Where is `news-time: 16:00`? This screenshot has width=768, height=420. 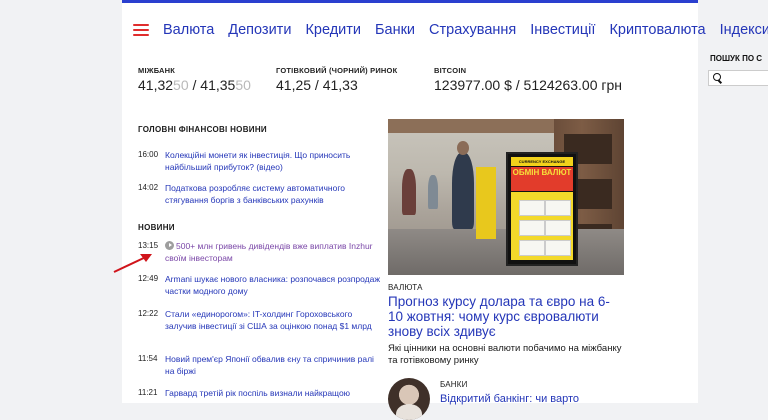
news-time: 16:00 is located at coordinates (148, 154).